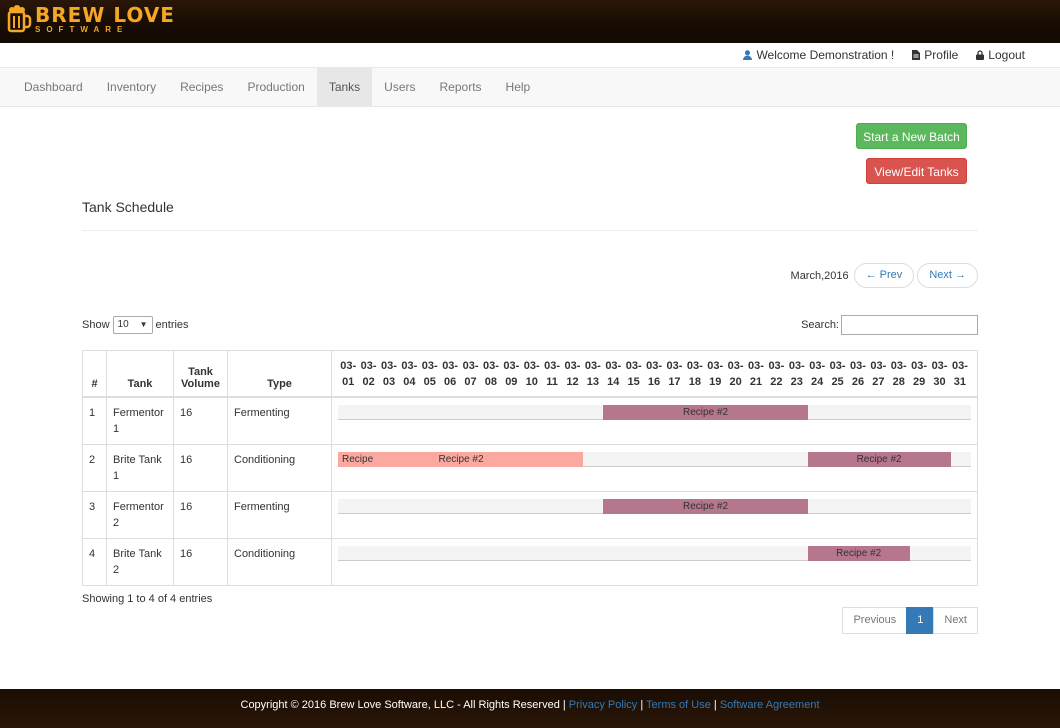 The height and width of the screenshot is (728, 1060). I want to click on logout-label: Logout, so click(1006, 55).